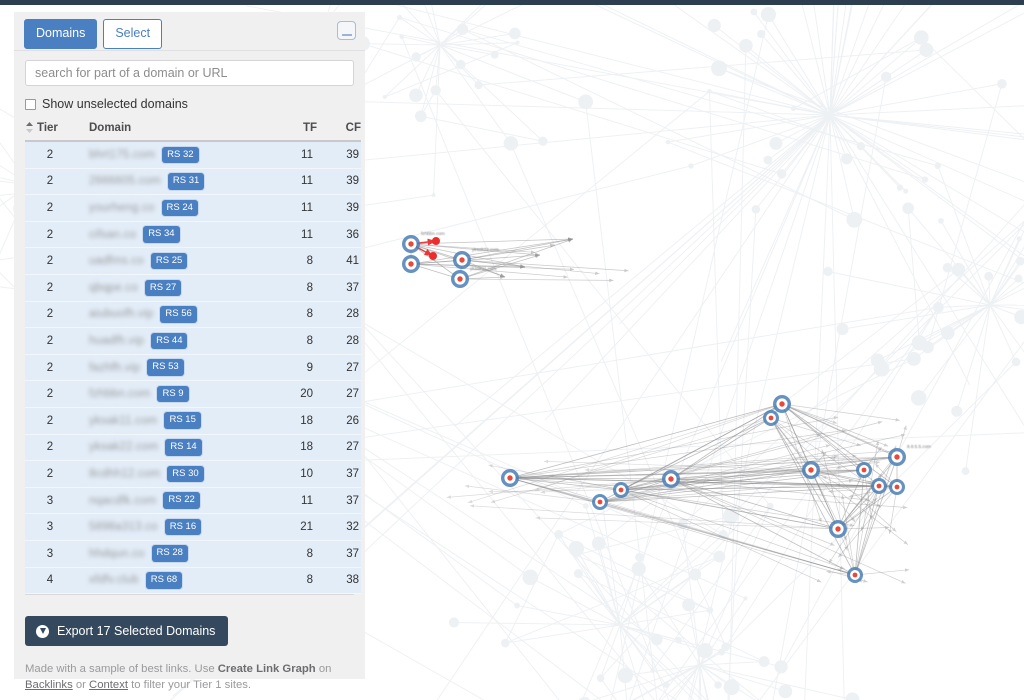  I want to click on table-row: 2 cifsan.co RS 34 11 36, so click(193, 234).